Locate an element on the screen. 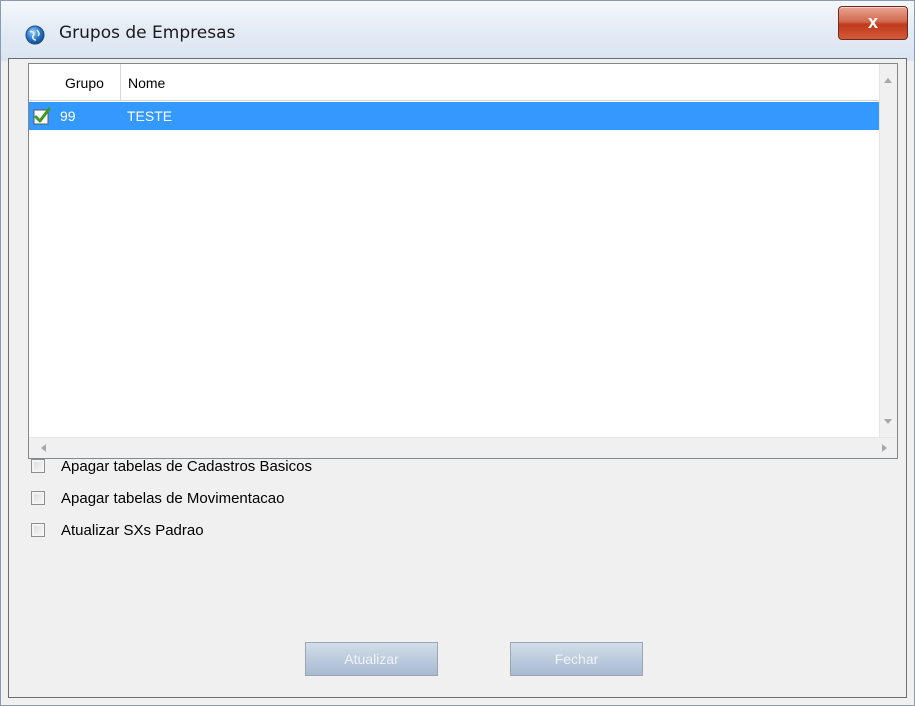  vertical-scrollbar is located at coordinates (888, 251).